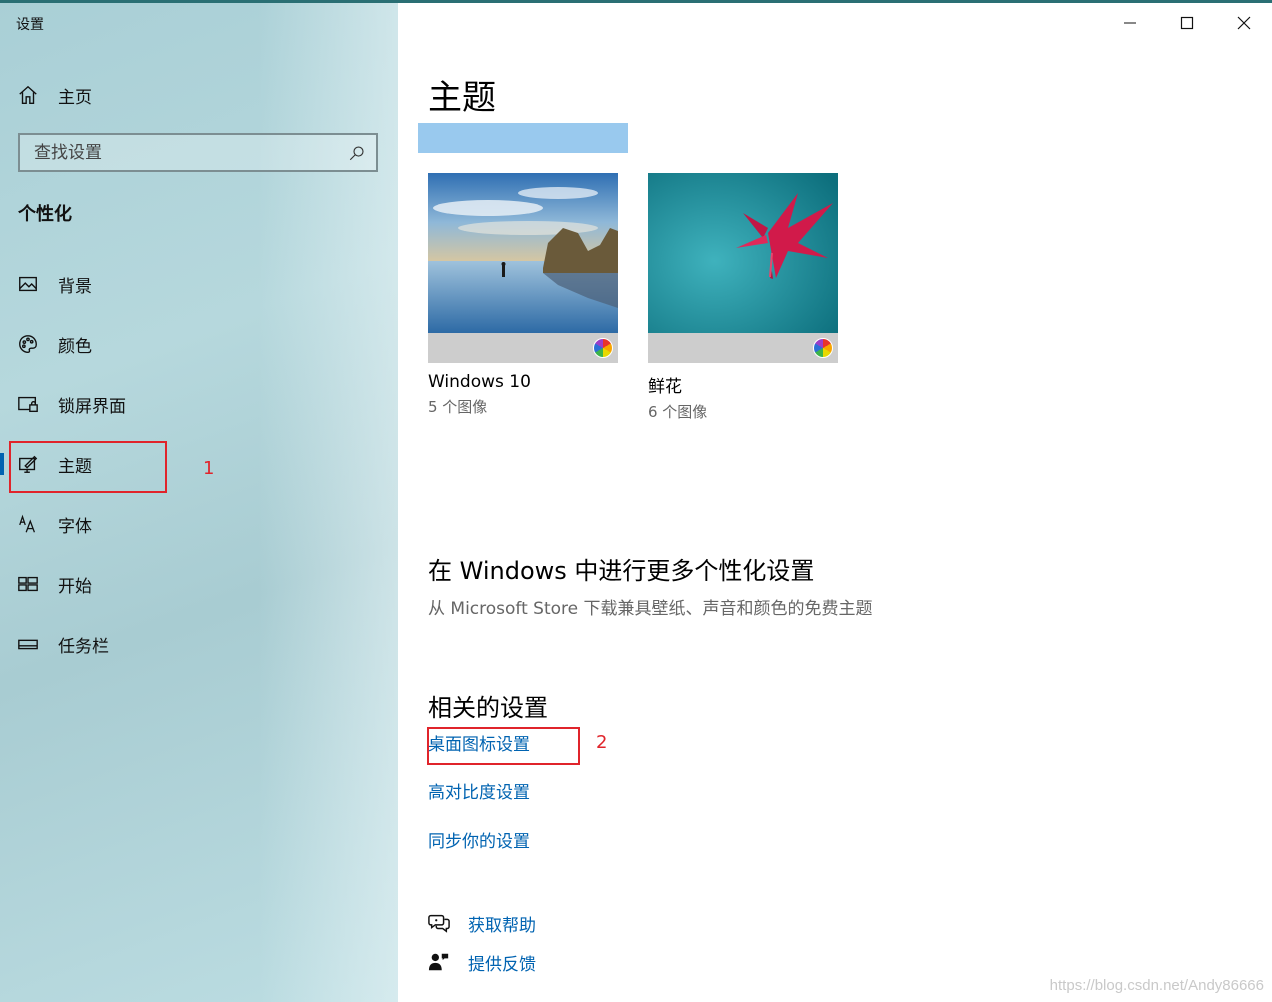  Describe the element at coordinates (462, 98) in the screenshot. I see `page-title: 主题` at that location.